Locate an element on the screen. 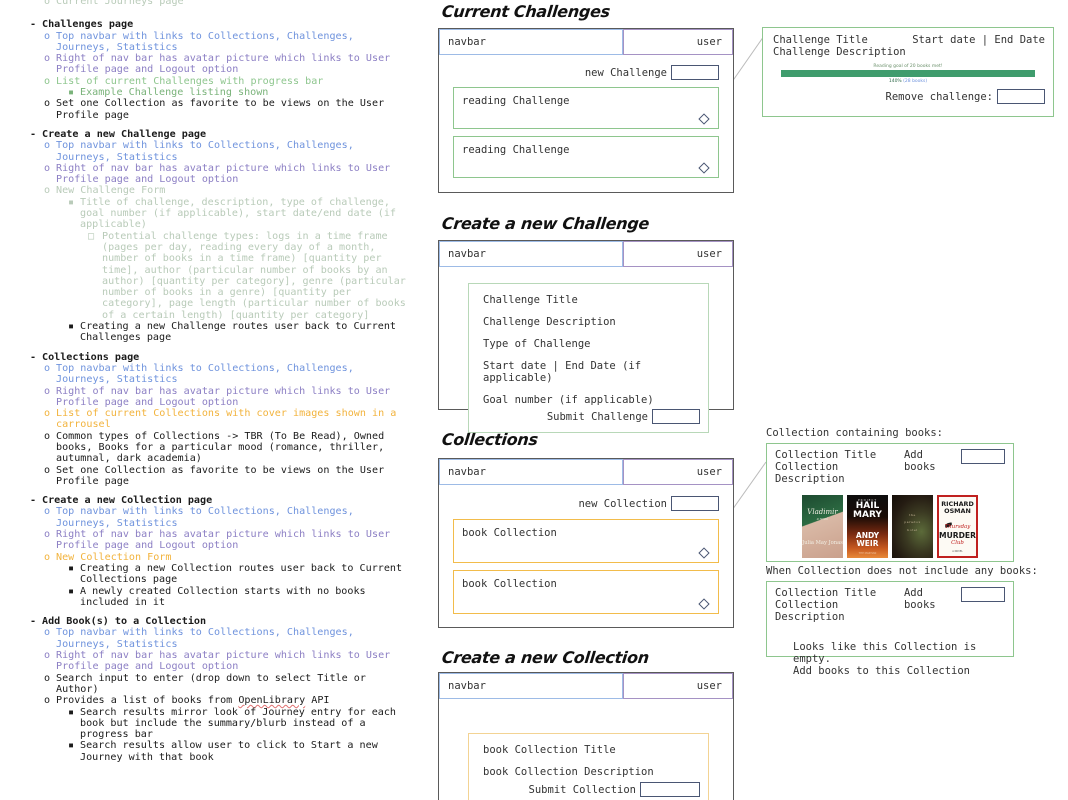 The height and width of the screenshot is (800, 1068). challenge-detail-title: Challenge Title is located at coordinates (820, 40).